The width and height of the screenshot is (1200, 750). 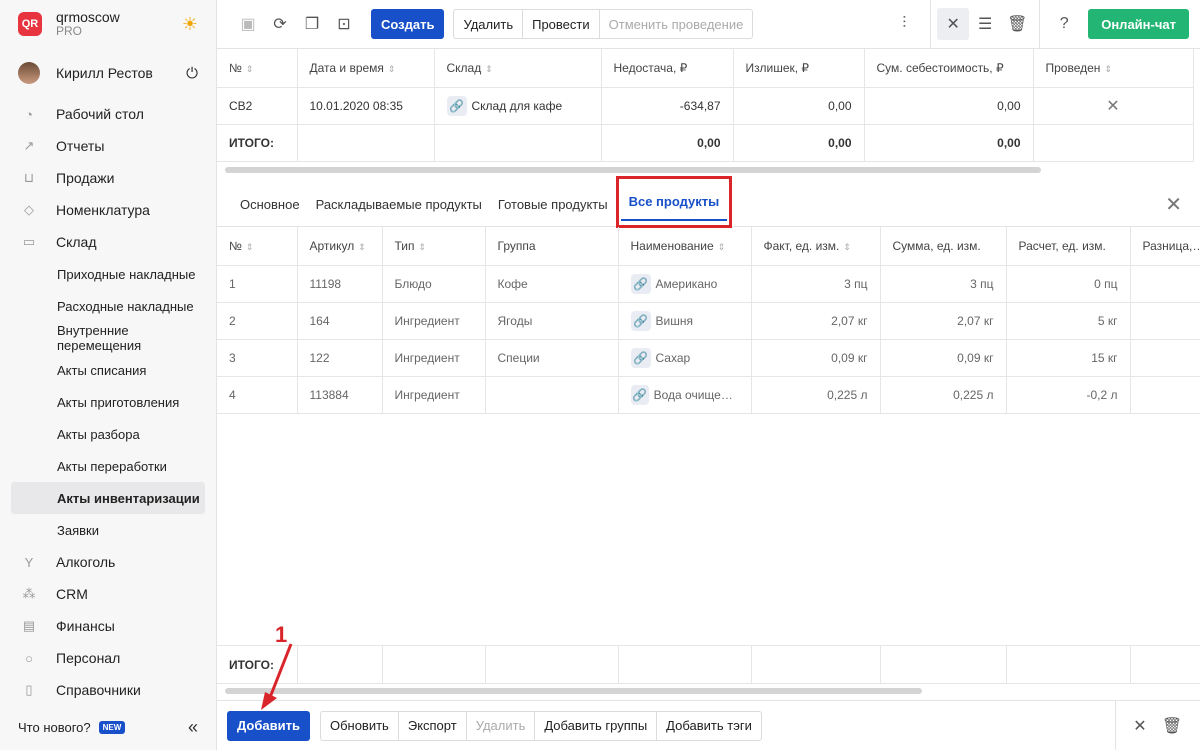 What do you see at coordinates (904, 24) in the screenshot?
I see `sliders-icon: ⫶` at bounding box center [904, 24].